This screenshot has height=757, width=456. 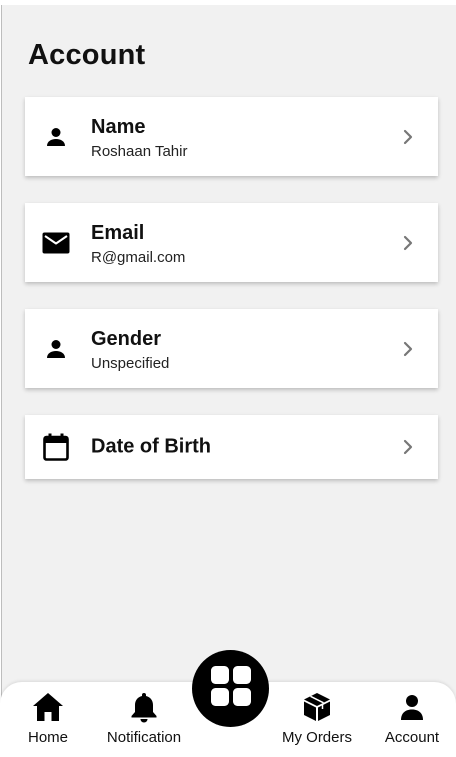 What do you see at coordinates (118, 233) in the screenshot?
I see `email-label: Email` at bounding box center [118, 233].